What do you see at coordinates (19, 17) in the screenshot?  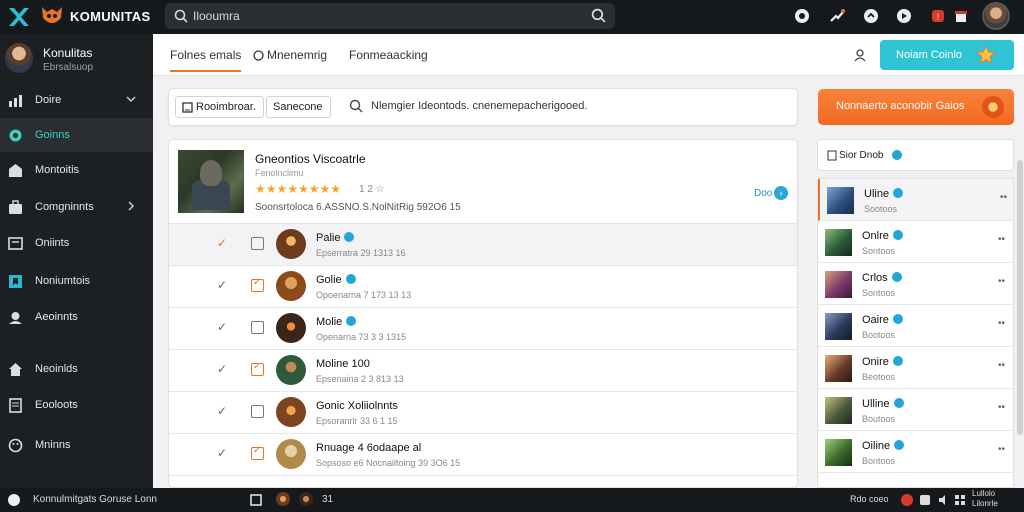 I see `app-logo-icon` at bounding box center [19, 17].